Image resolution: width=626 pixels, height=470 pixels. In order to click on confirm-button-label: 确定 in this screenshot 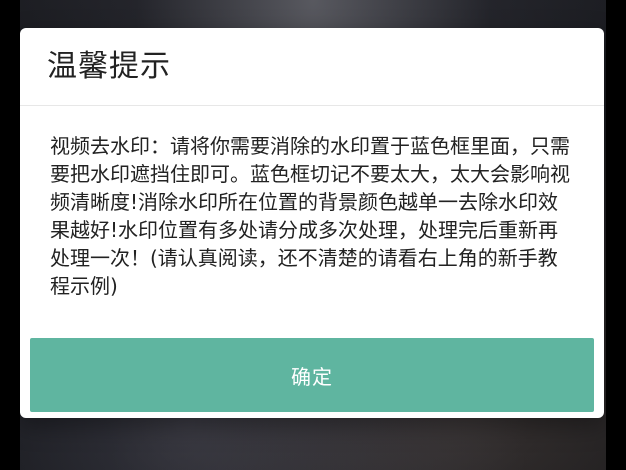, I will do `click(312, 376)`.